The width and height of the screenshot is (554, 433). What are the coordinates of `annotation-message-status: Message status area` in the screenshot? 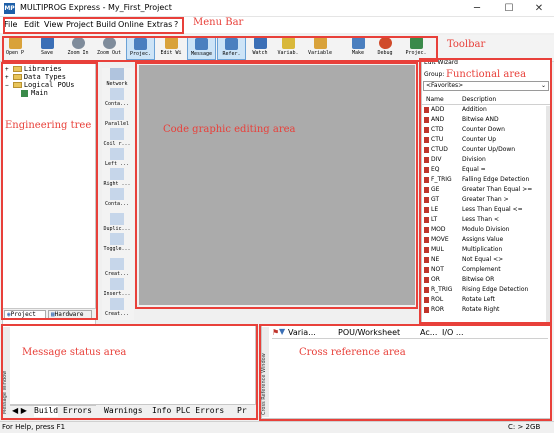 It's located at (74, 352).